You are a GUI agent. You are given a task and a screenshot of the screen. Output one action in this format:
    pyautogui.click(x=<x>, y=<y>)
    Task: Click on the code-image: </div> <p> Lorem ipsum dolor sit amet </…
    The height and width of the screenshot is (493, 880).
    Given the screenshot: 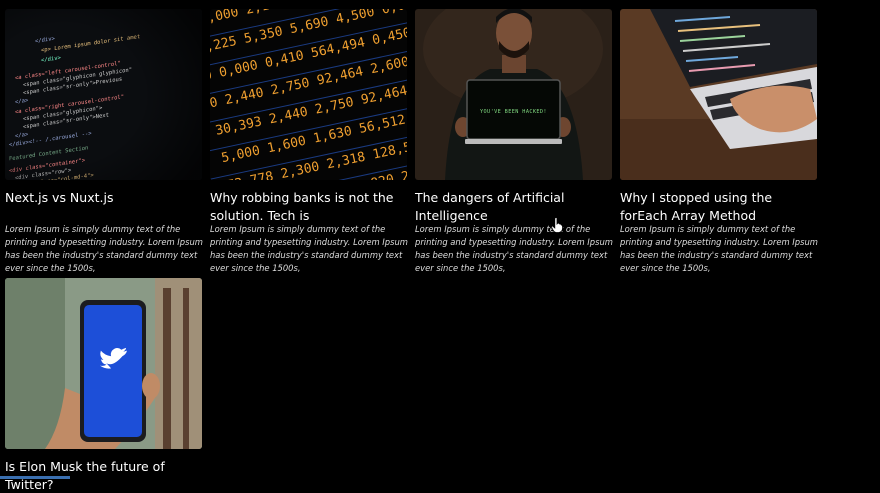 What is the action you would take?
    pyautogui.click(x=103, y=94)
    